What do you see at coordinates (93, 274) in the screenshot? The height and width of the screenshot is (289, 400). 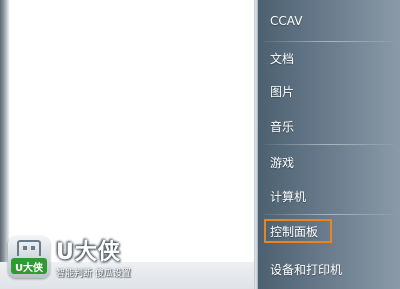 I see `logo-tagline: 智能判断 傻瓜设置` at bounding box center [93, 274].